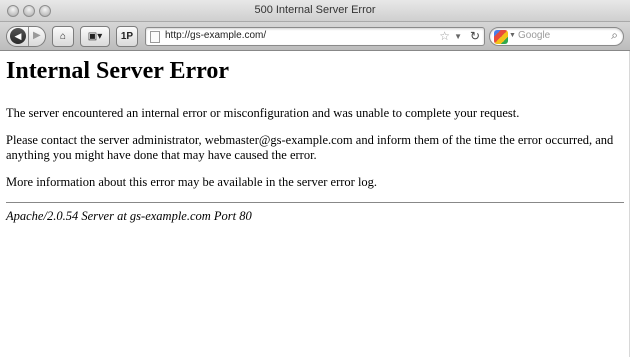 The width and height of the screenshot is (630, 357). I want to click on 1password-button: 1P, so click(127, 36).